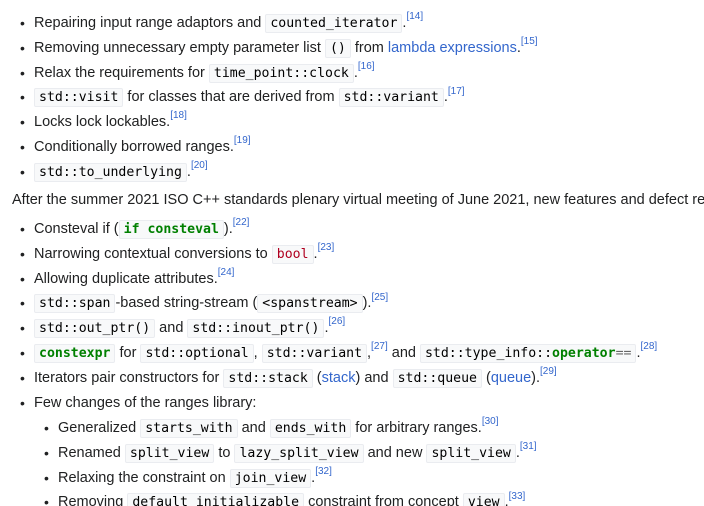 This screenshot has height=506, width=704. Describe the element at coordinates (310, 304) in the screenshot. I see `code-snippet: <spanstream>` at that location.